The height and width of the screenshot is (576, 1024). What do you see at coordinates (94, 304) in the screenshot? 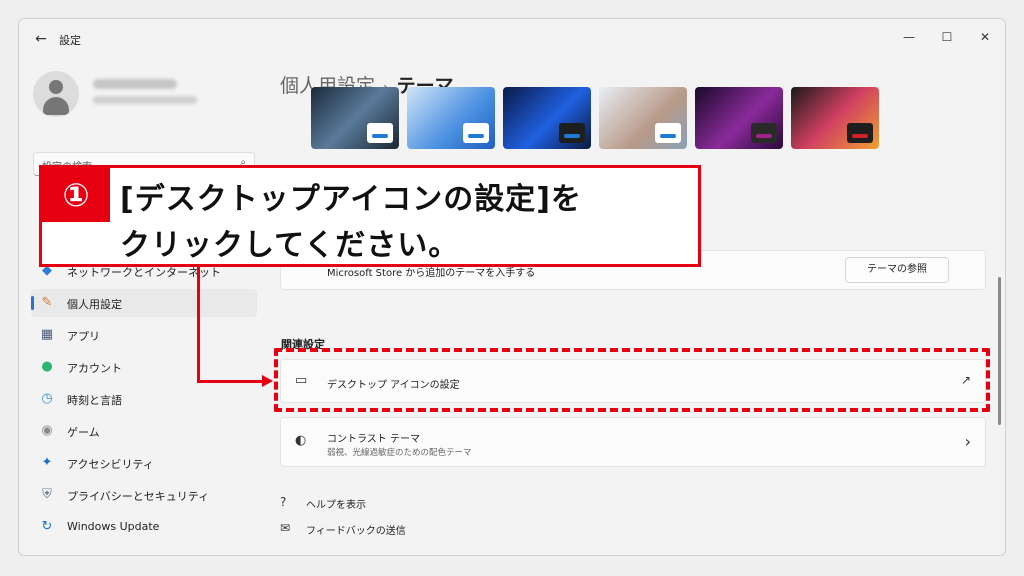
I see `sidebar-item-label: 個人用設定` at bounding box center [94, 304].